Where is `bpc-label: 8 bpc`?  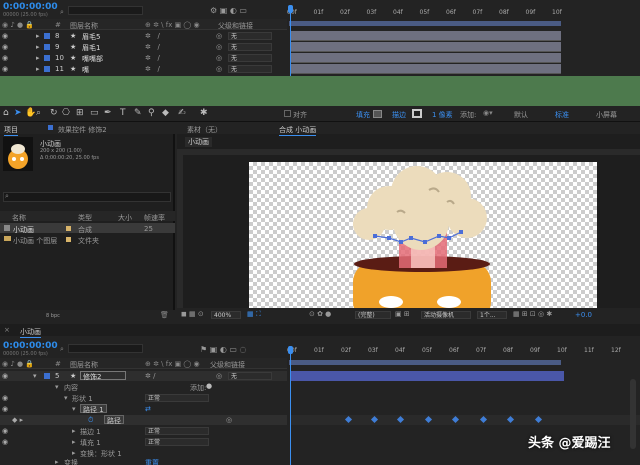 bpc-label: 8 bpc is located at coordinates (53, 316).